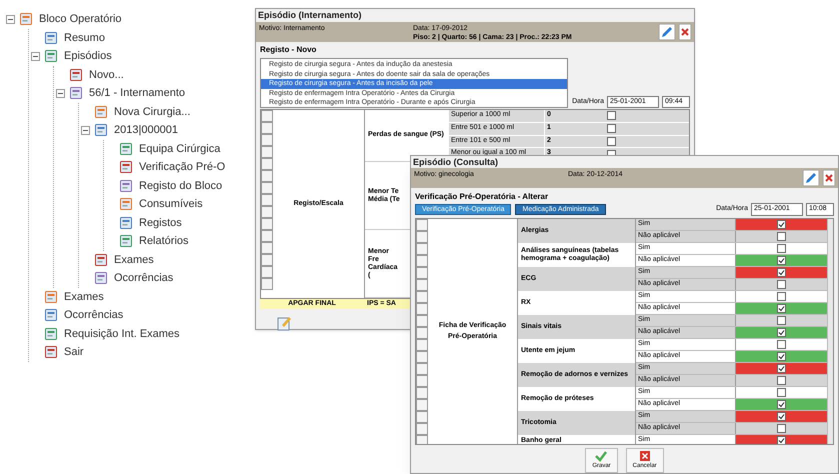 The width and height of the screenshot is (839, 474). Describe the element at coordinates (80, 19) in the screenshot. I see `tree-item: Bloco Operatório` at that location.